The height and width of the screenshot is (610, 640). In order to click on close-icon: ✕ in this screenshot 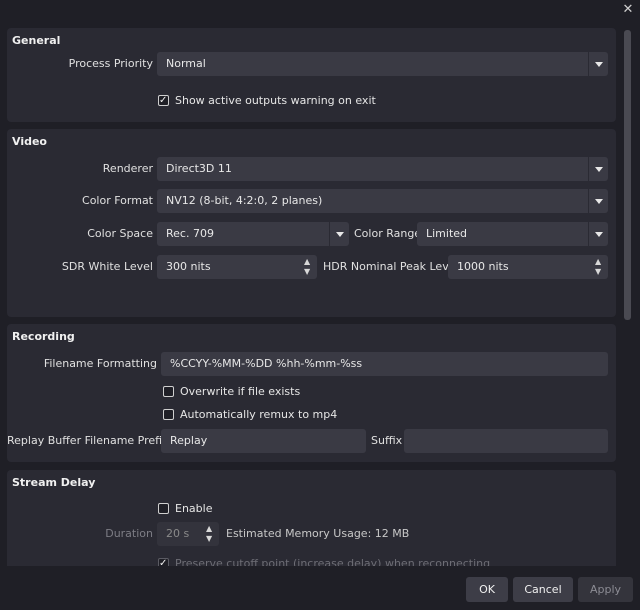, I will do `click(628, 10)`.